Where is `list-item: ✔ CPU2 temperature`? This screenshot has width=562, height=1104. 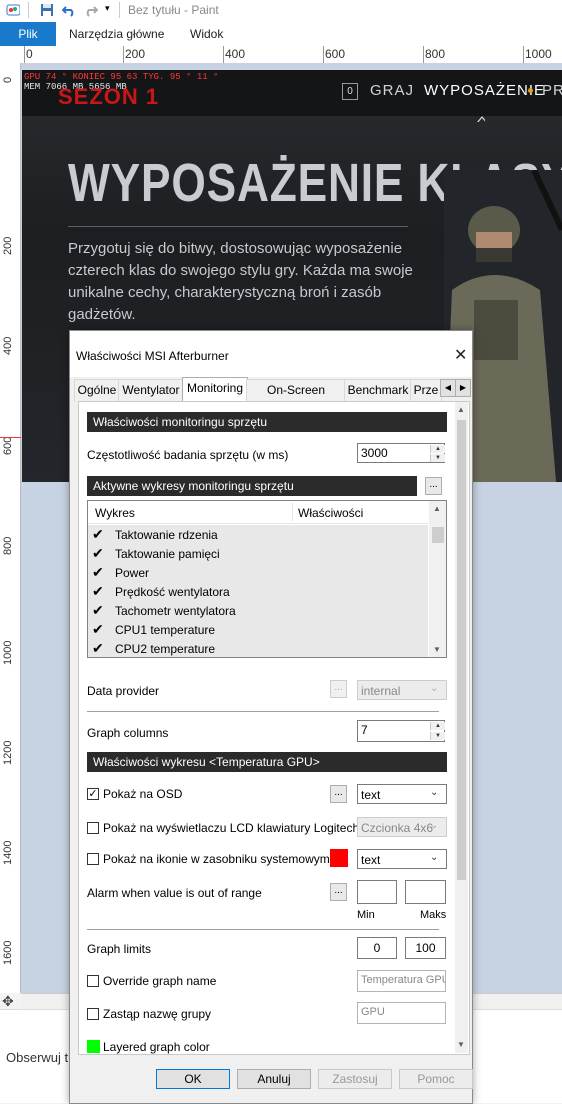
list-item: ✔ CPU2 temperature is located at coordinates (258, 648).